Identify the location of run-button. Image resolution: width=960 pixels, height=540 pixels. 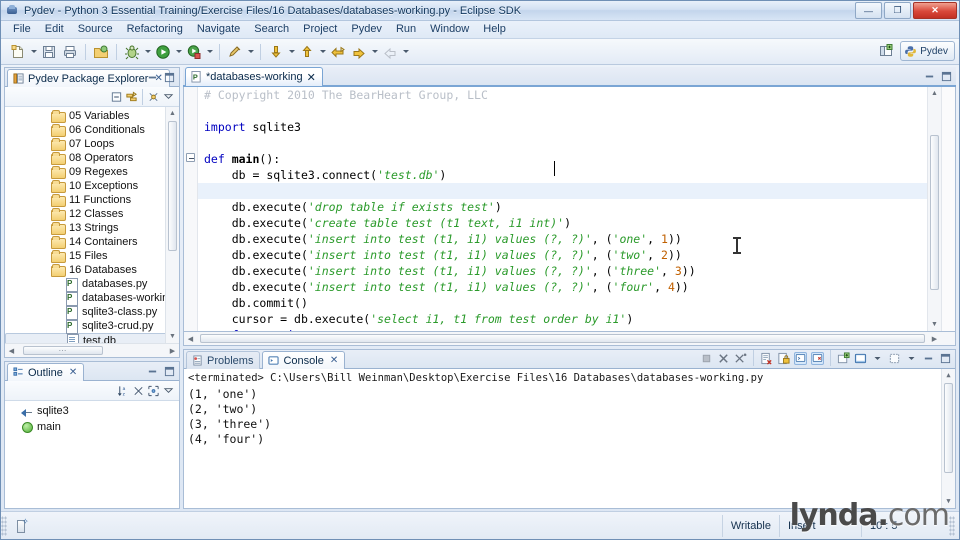
(163, 52).